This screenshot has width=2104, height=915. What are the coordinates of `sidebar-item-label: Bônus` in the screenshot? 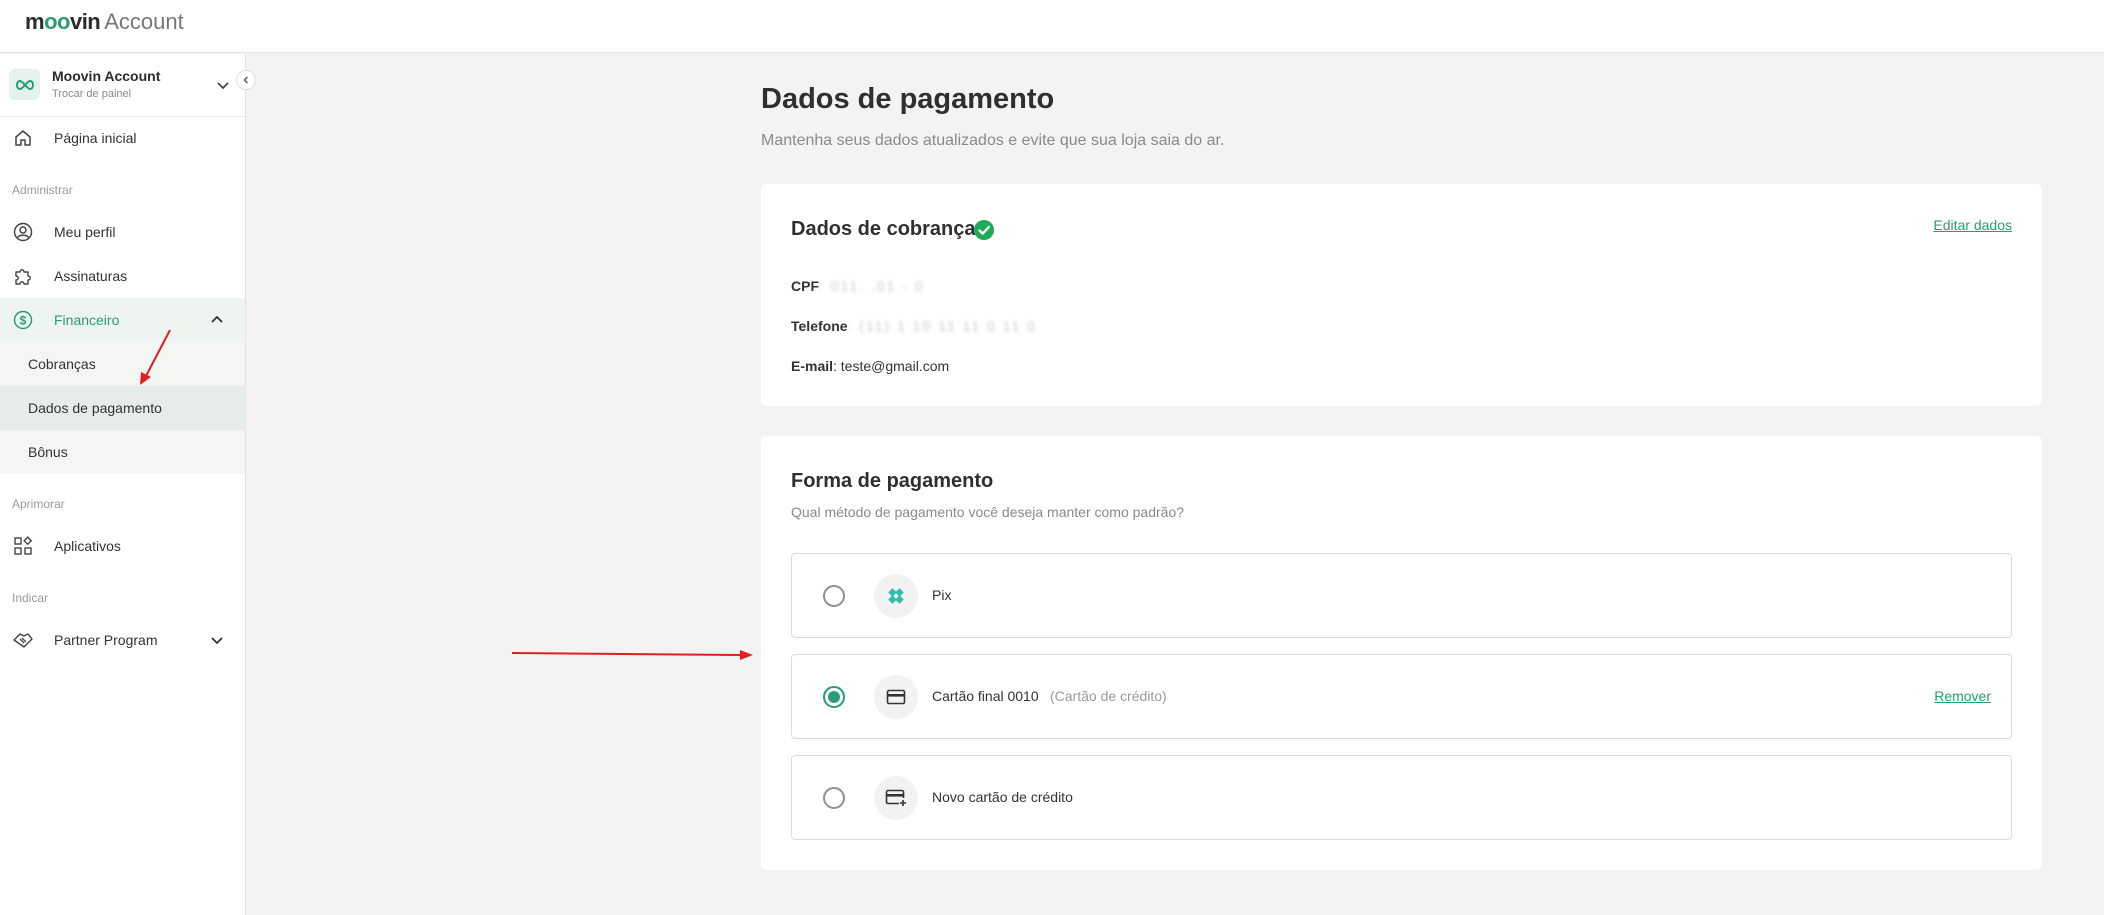 It's located at (48, 452).